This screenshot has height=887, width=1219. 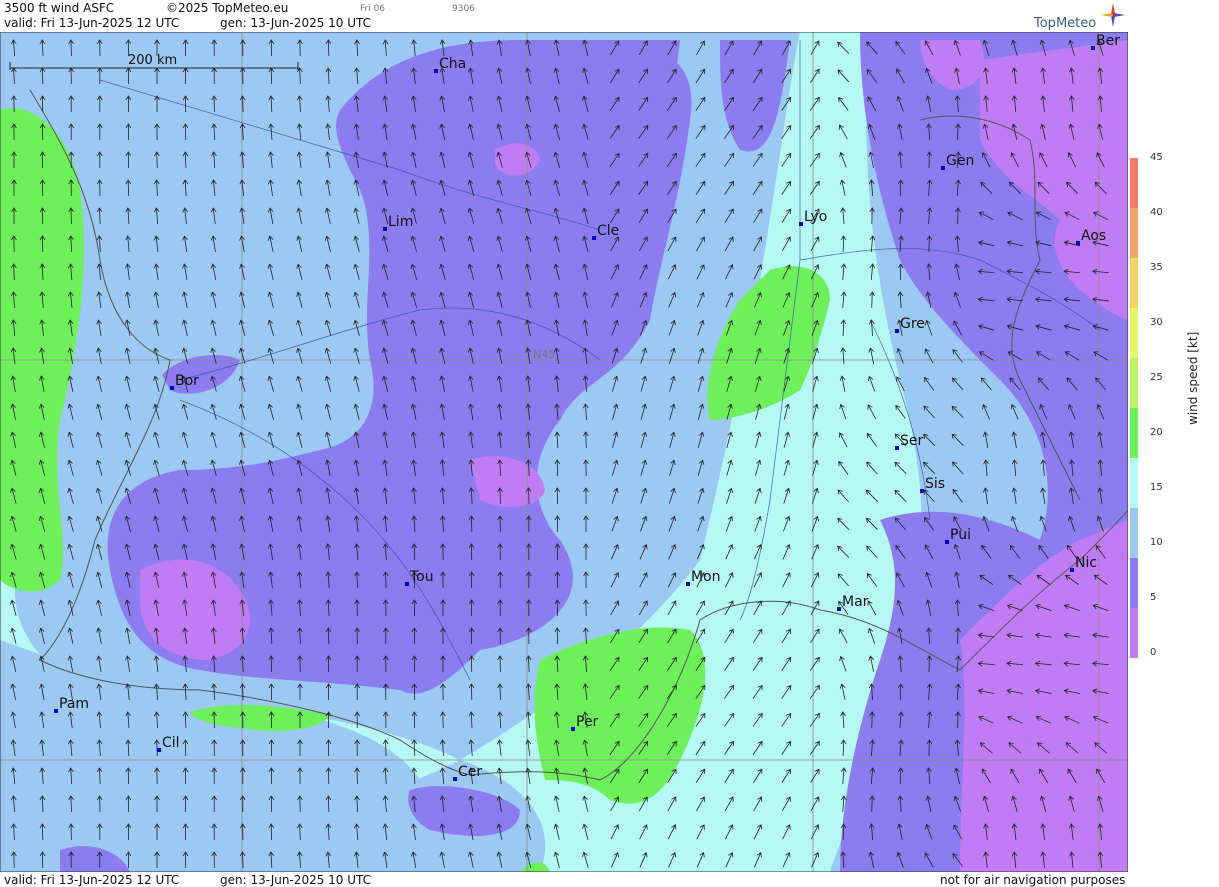 I want to click on legend-tick-label: 15, so click(x=1156, y=487).